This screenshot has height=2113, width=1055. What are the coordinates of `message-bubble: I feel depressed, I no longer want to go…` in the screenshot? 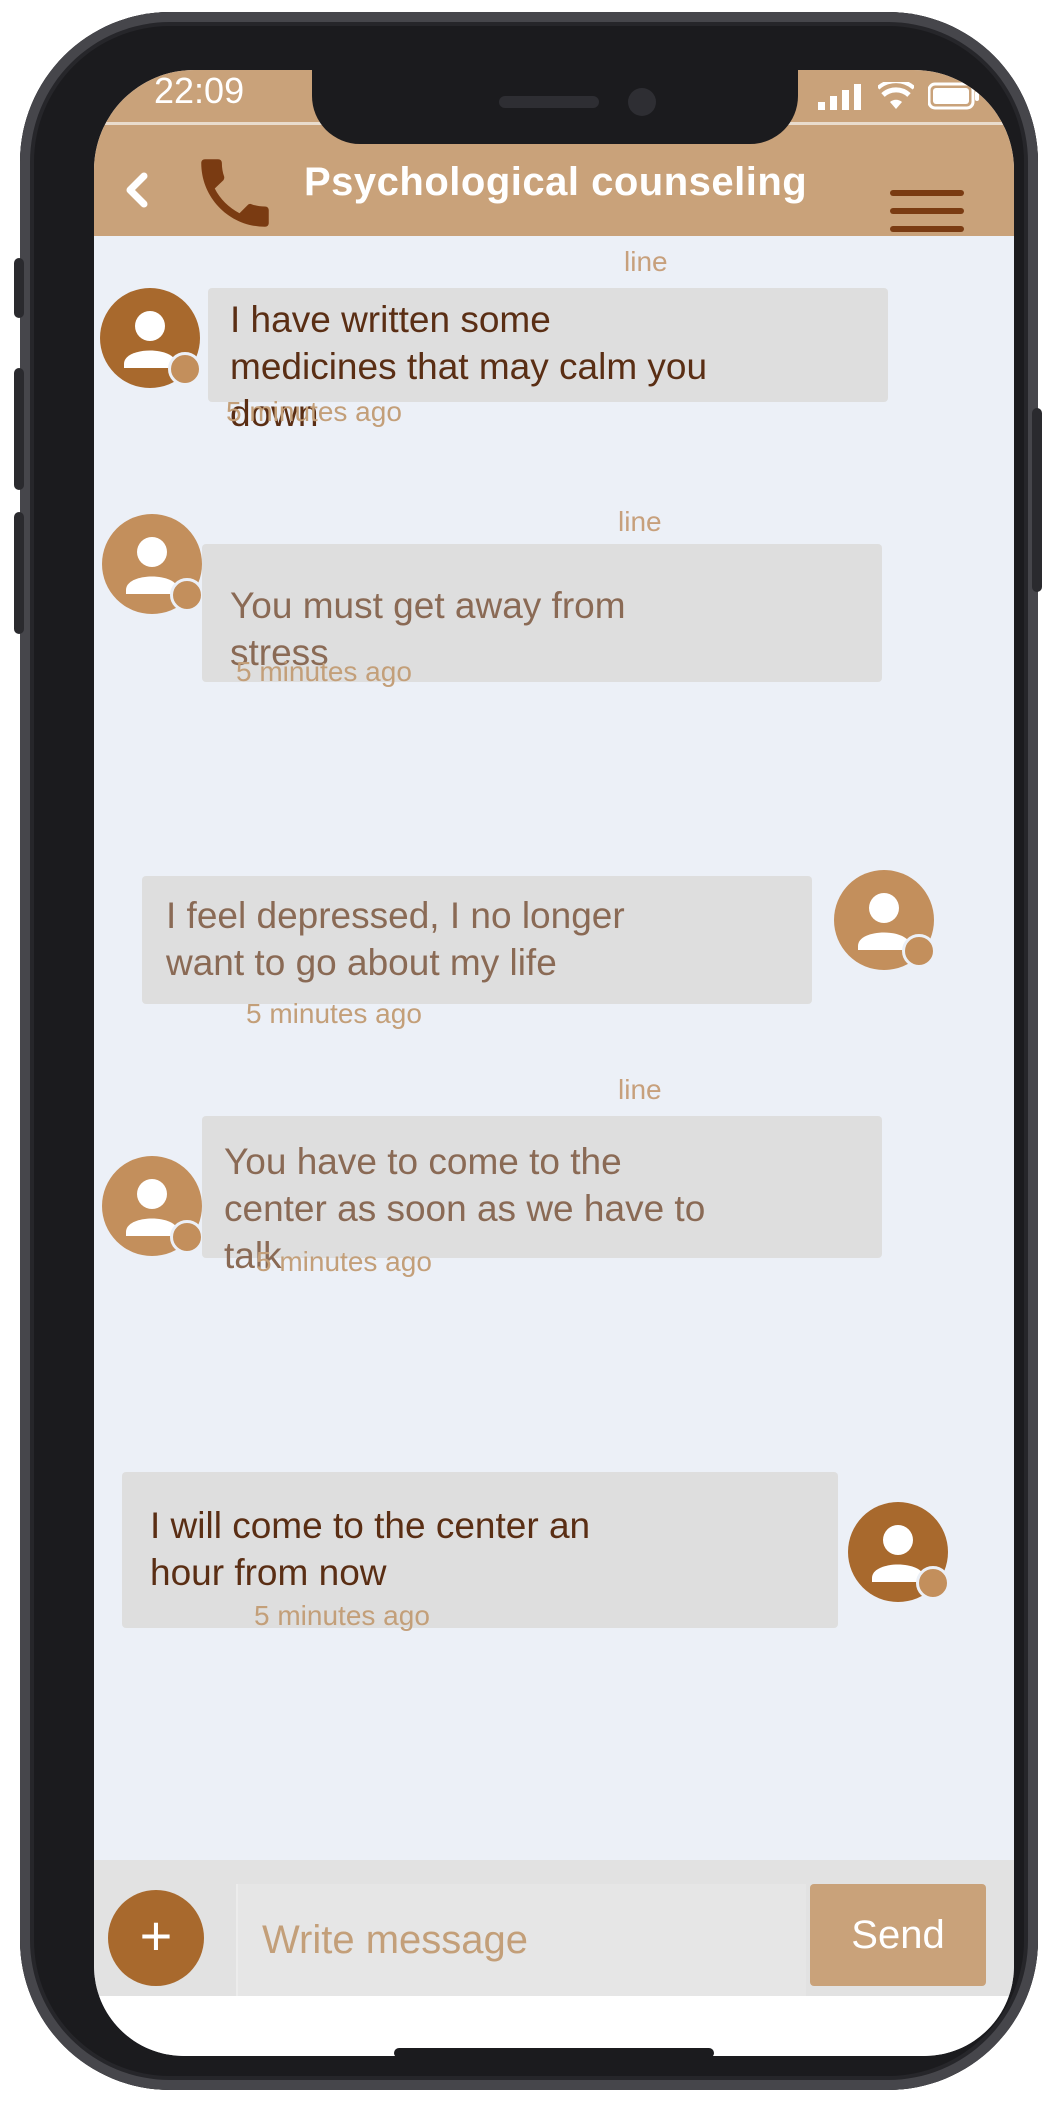 It's located at (477, 940).